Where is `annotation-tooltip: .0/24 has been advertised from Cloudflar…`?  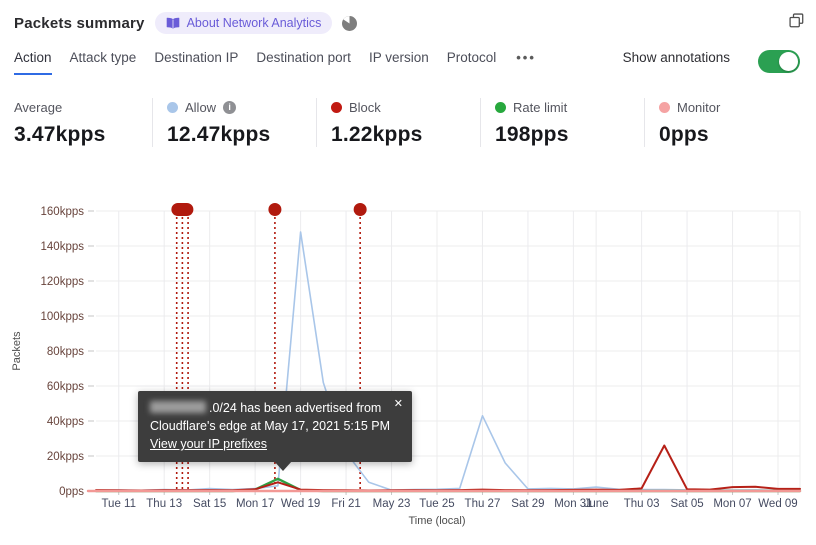 annotation-tooltip: .0/24 has been advertised from Cloudflar… is located at coordinates (275, 431).